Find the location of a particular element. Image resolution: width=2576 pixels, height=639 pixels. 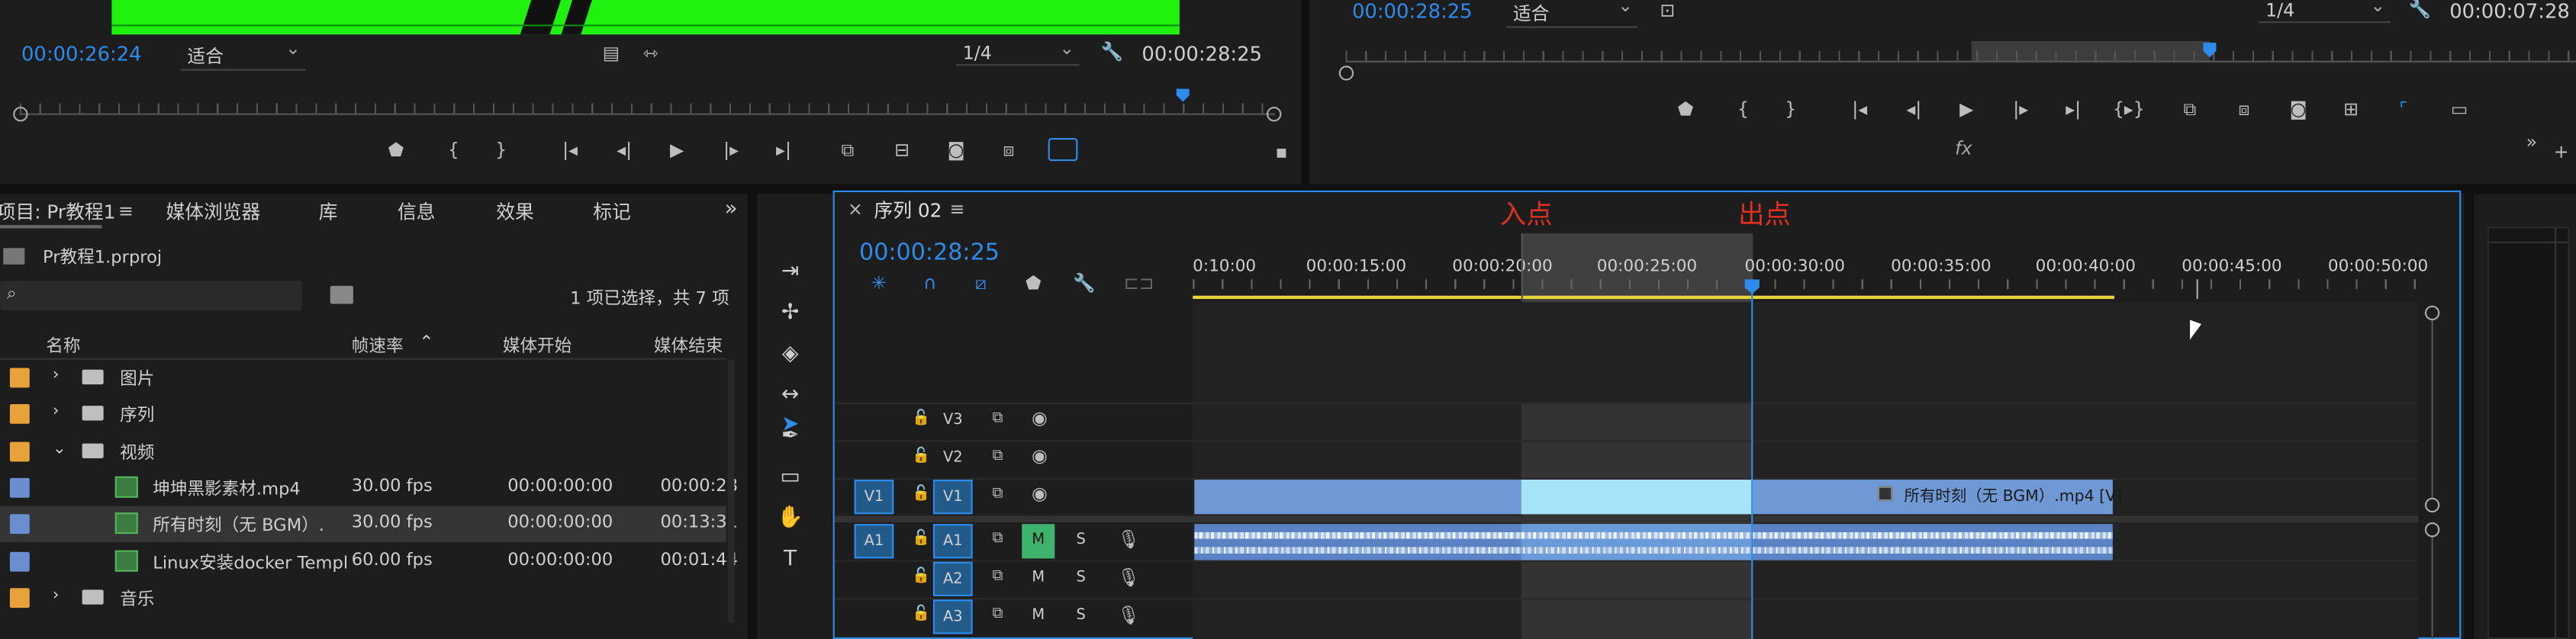

tabs-overflow-icon: » is located at coordinates (730, 210).